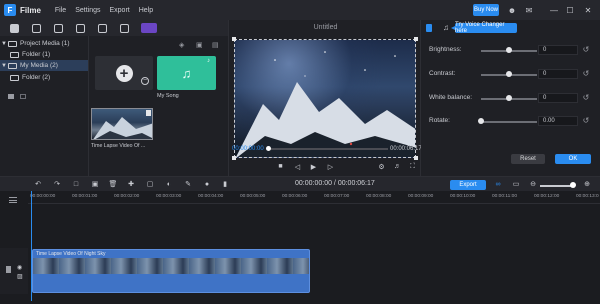  What do you see at coordinates (421, 196) in the screenshot?
I see `ruler-tick: 00:00:09:00` at bounding box center [421, 196].